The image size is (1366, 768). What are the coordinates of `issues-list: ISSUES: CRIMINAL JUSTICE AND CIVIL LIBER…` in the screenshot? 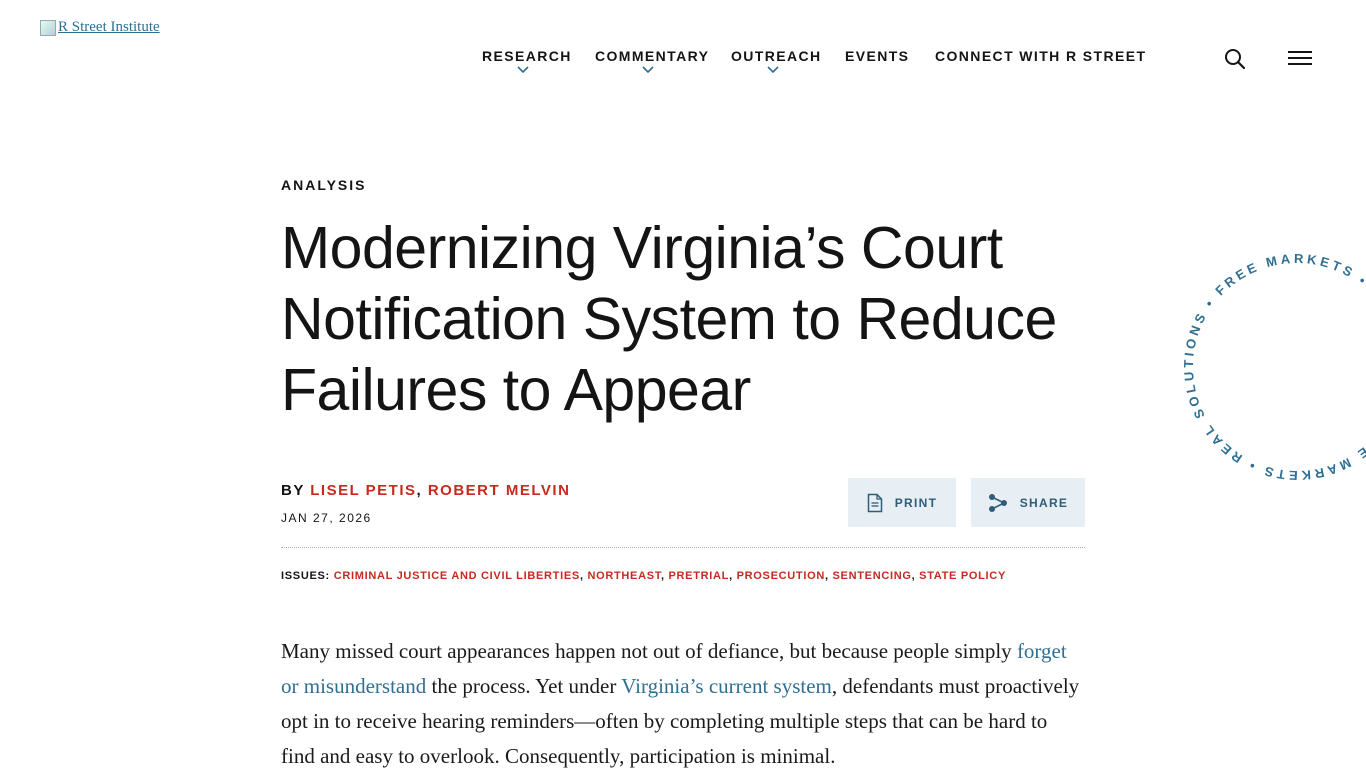 It's located at (643, 576).